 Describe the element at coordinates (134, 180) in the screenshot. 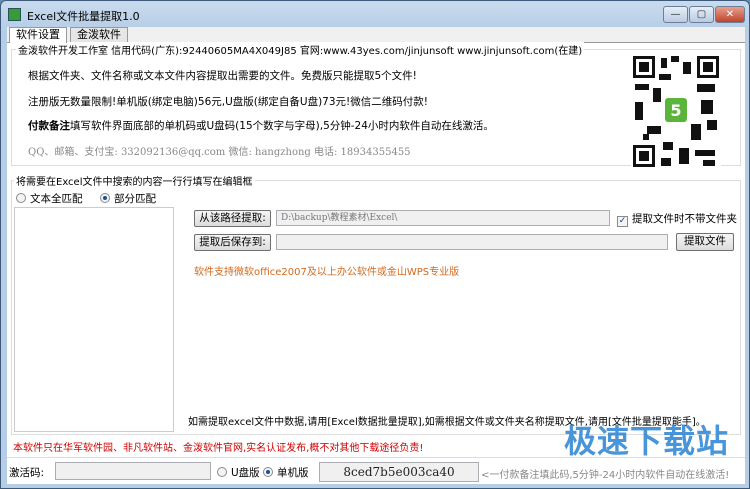

I see `search-legend: 将需要在Excel文件中搜索的内容一行行填写在编辑框` at that location.